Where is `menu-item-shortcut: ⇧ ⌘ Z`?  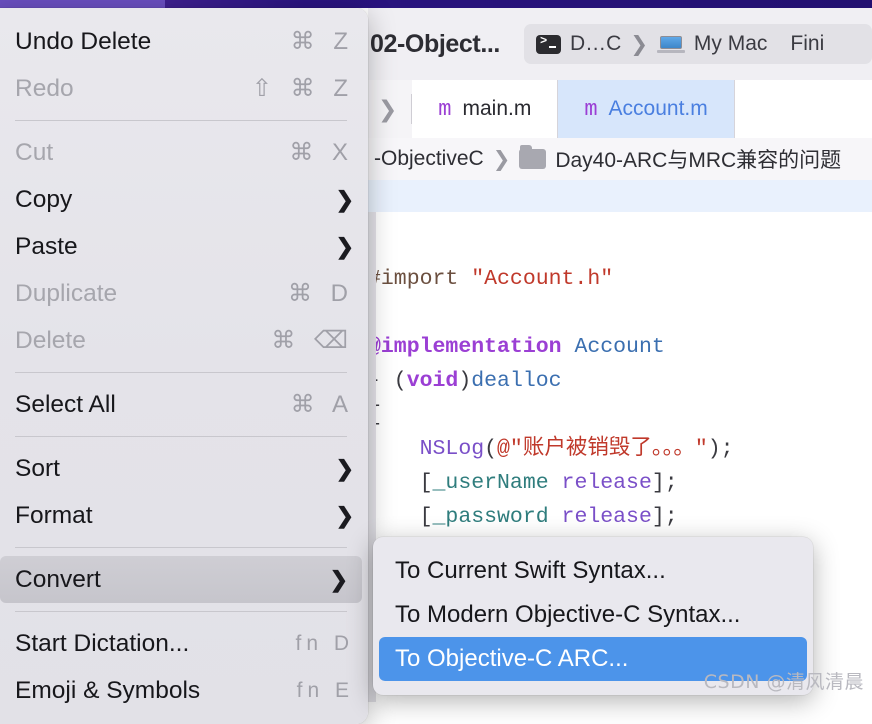
menu-item-shortcut: ⇧ ⌘ Z is located at coordinates (302, 88).